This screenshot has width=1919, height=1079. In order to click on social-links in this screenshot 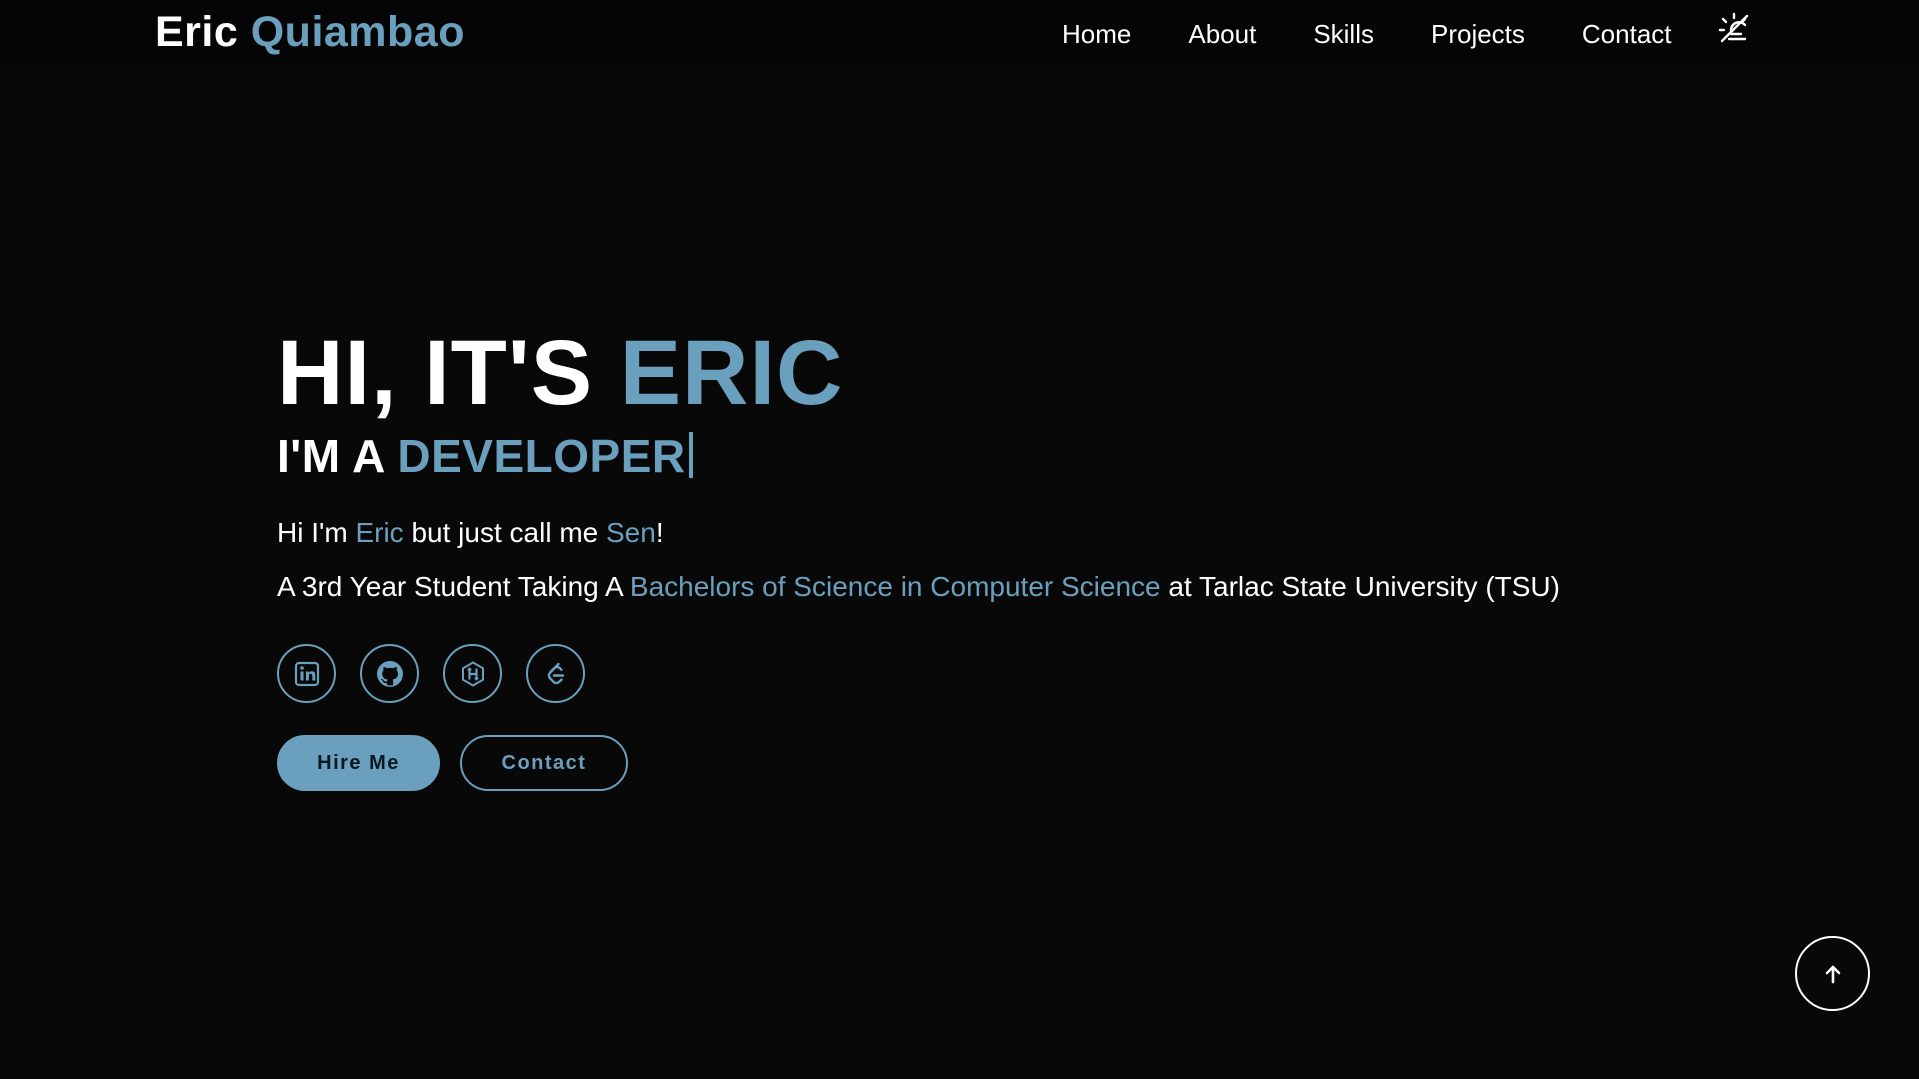, I will do `click(918, 673)`.